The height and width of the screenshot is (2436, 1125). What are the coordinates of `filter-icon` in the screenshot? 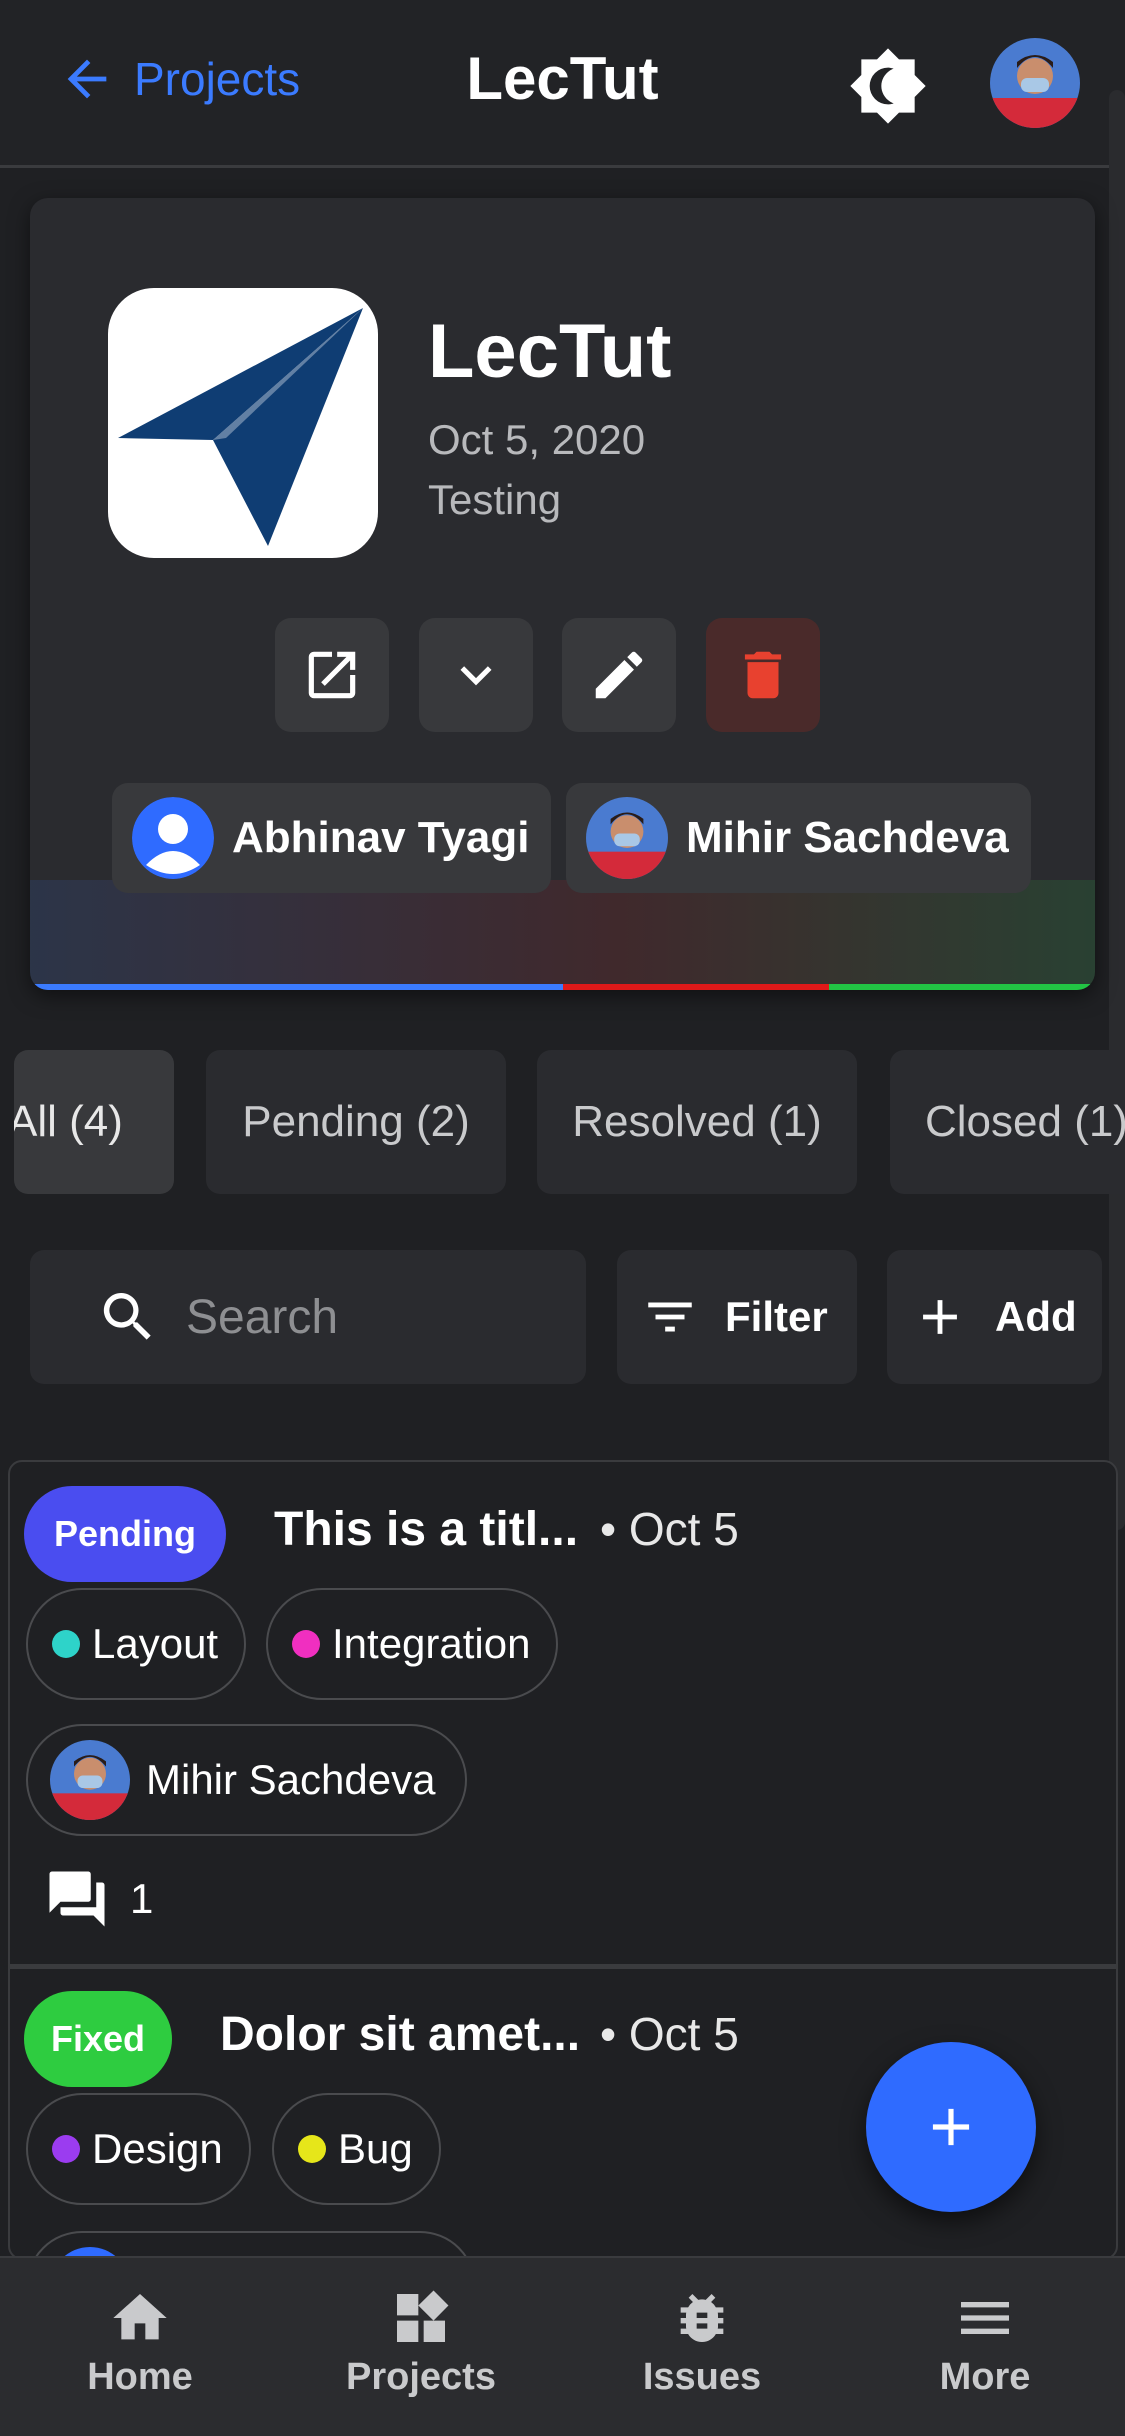 It's located at (670, 1317).